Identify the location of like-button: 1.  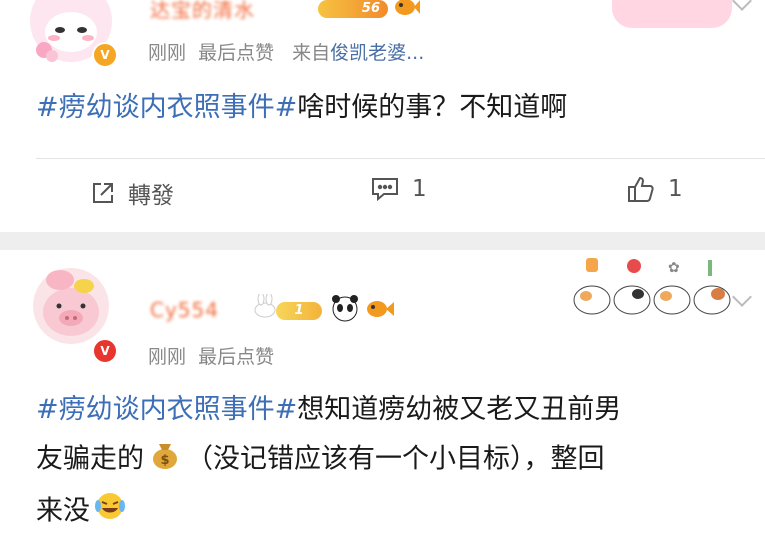
(654, 189).